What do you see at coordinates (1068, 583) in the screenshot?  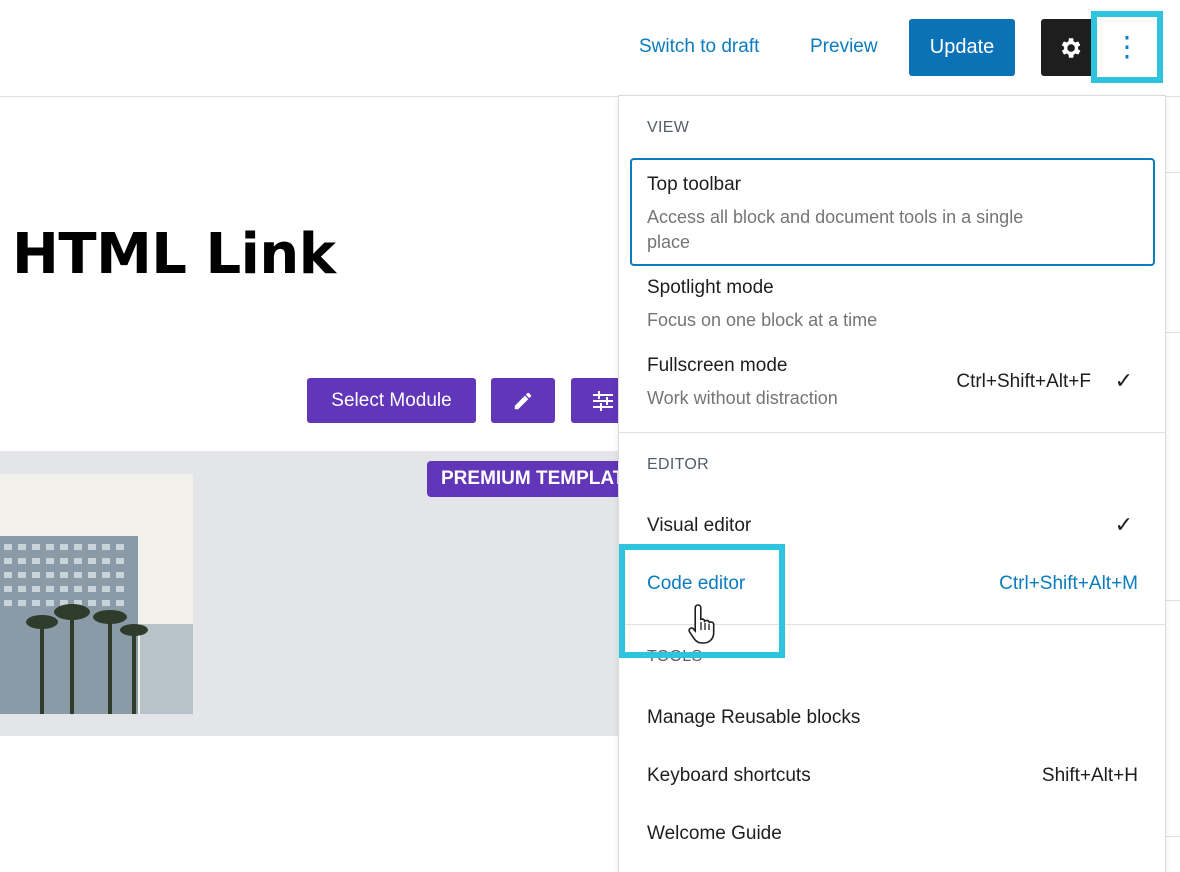 I see `code-editor-shortcut: Ctrl+Shift+Alt+M` at bounding box center [1068, 583].